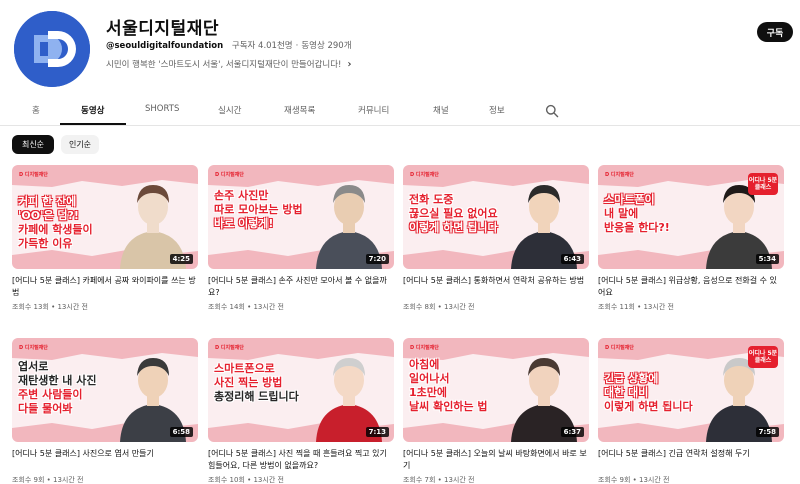  What do you see at coordinates (496, 390) in the screenshot?
I see `video-thumbnail: D 디지털재단아침에 일어나서 1초만에 날씨 확인하는 법 6:37` at bounding box center [496, 390].